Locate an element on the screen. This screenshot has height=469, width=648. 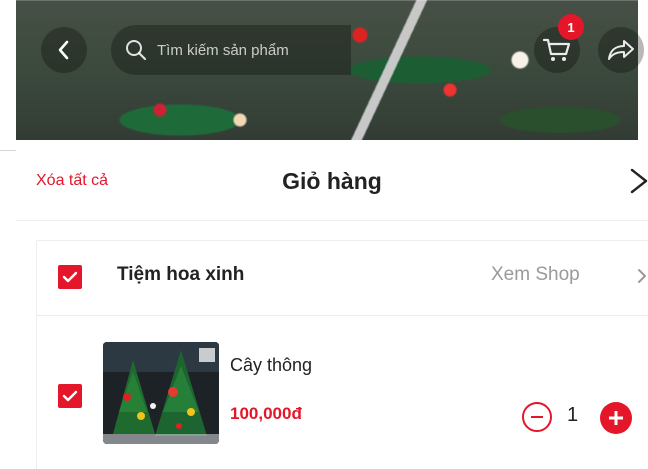
chevron-right-icon is located at coordinates (642, 276).